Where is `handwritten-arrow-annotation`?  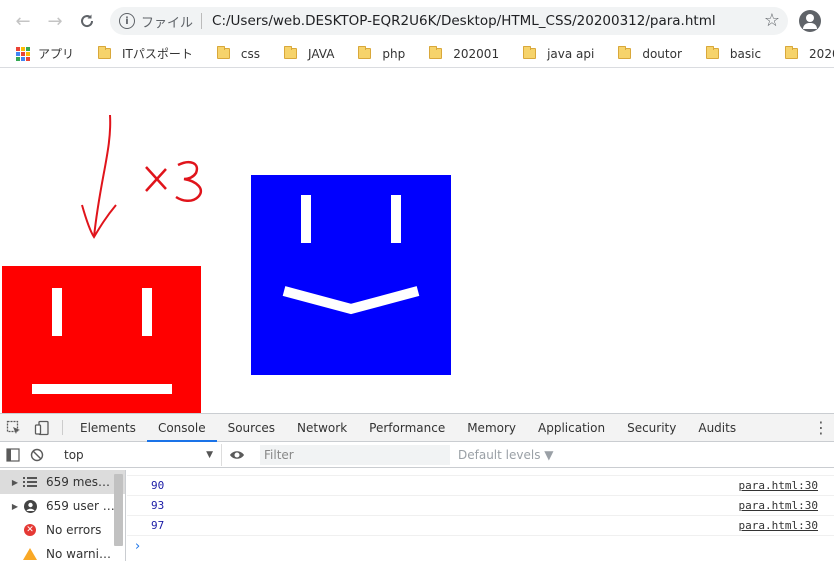 handwritten-arrow-annotation is located at coordinates (142, 176).